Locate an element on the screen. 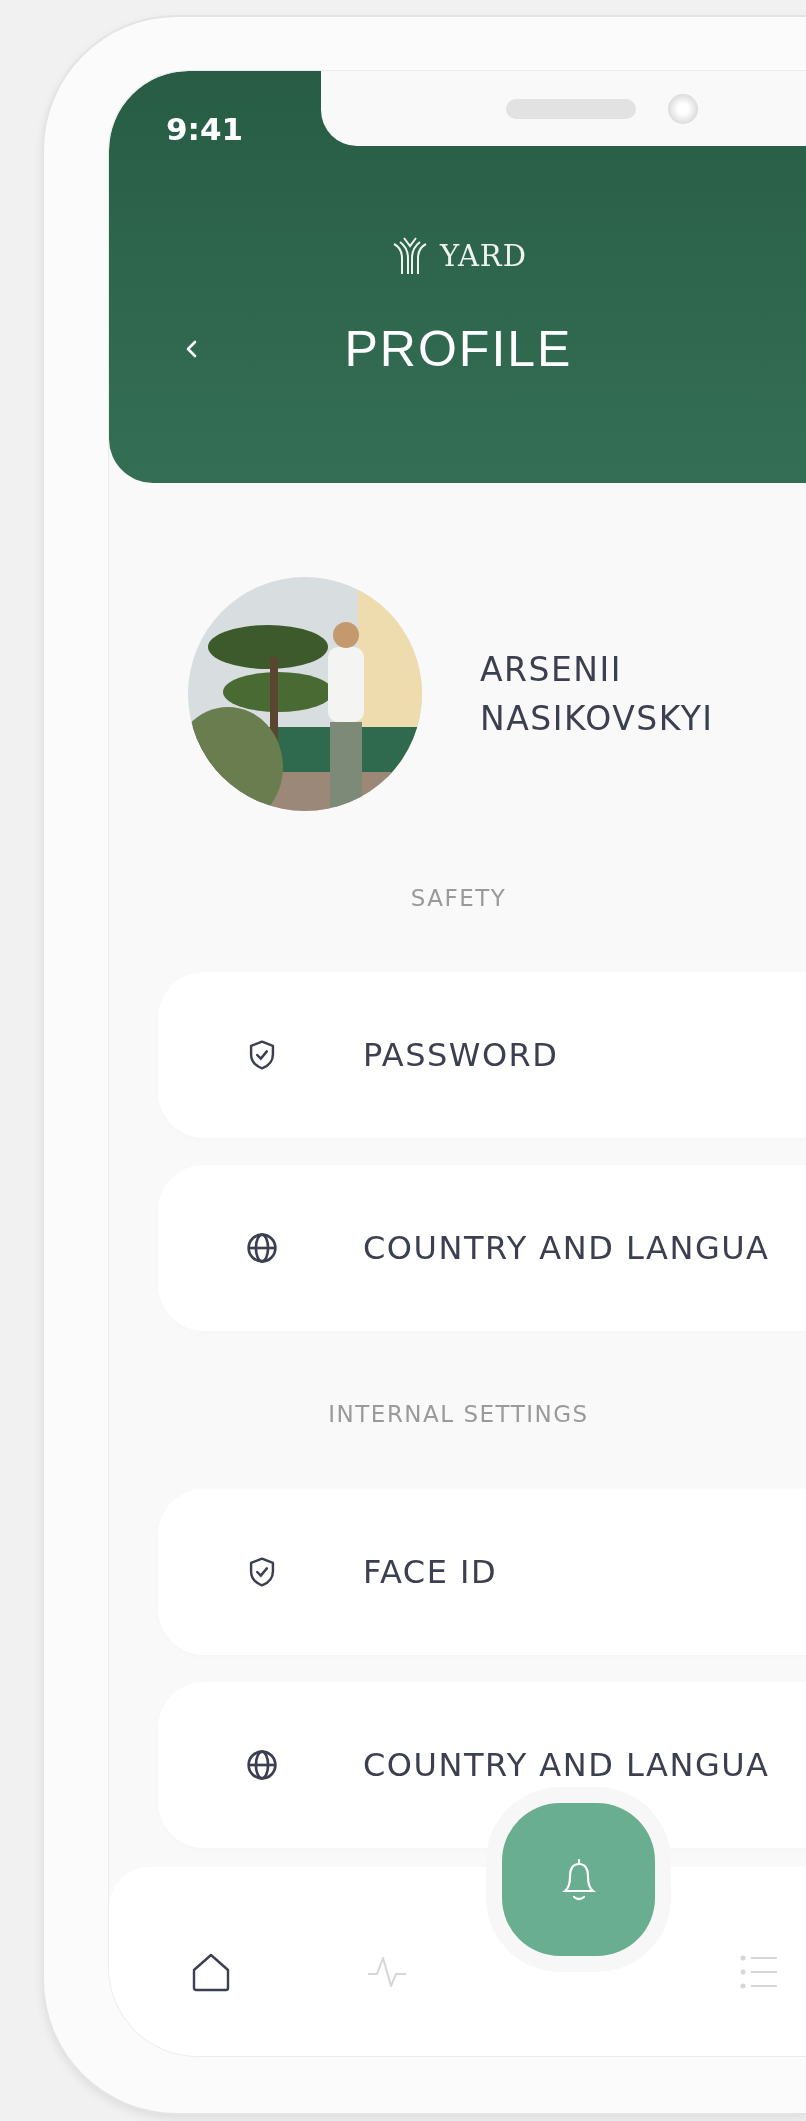 The width and height of the screenshot is (806, 2121). page-title: PROFILE is located at coordinates (458, 349).